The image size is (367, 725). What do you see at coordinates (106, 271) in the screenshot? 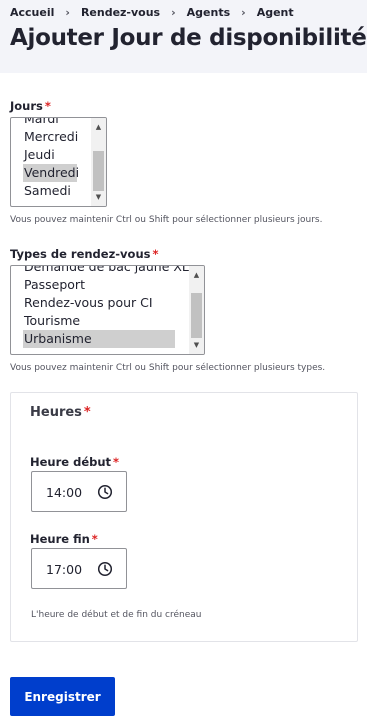
I see `types-option-bac-jaune: Demande de bac jaune XL` at bounding box center [106, 271].